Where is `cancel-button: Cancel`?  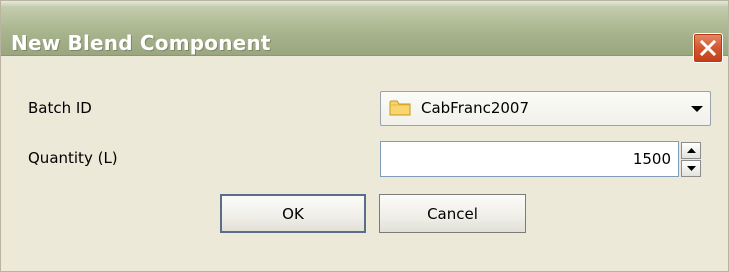
cancel-button: Cancel is located at coordinates (452, 213).